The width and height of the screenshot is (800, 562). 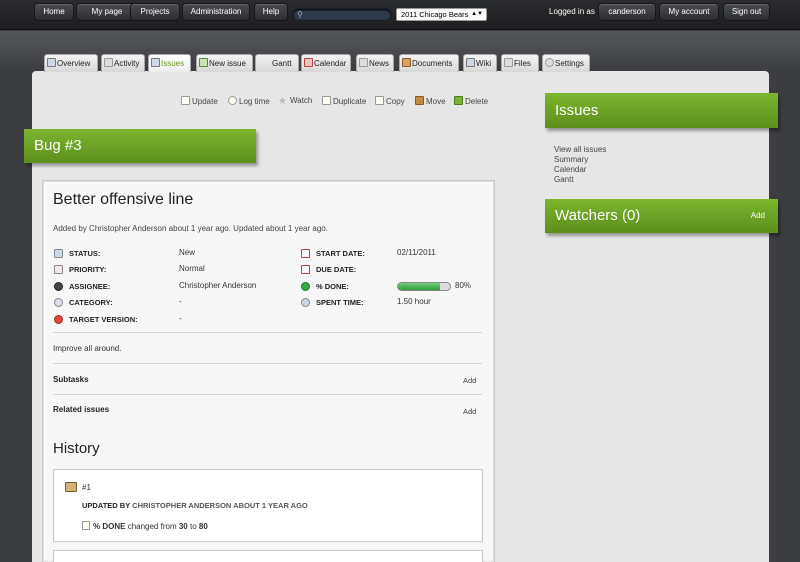 I want to click on journal-detail: % DONE changed from 30 to 80, so click(x=145, y=526).